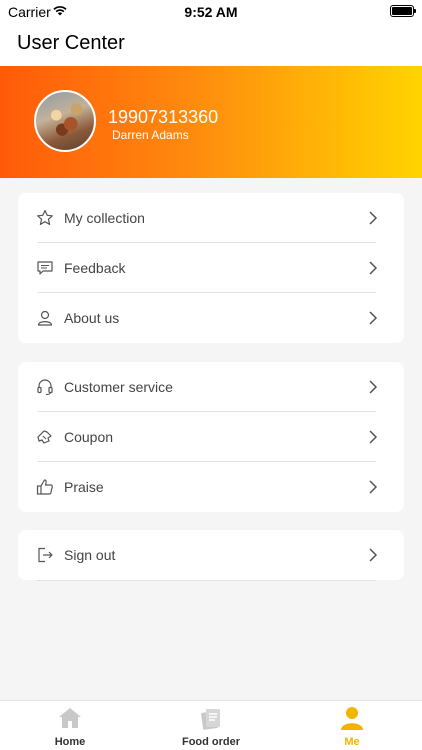 The image size is (422, 750). What do you see at coordinates (45, 268) in the screenshot?
I see `message-icon` at bounding box center [45, 268].